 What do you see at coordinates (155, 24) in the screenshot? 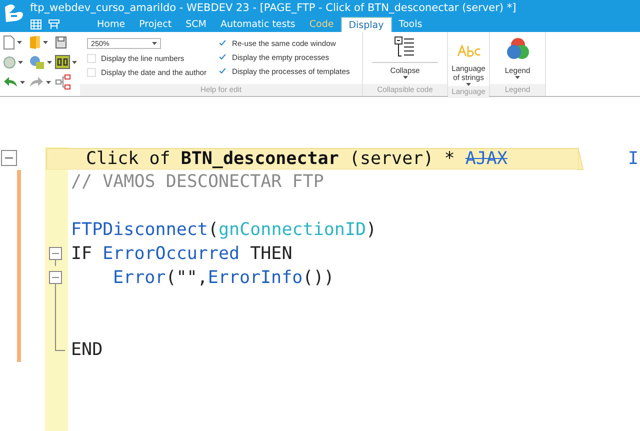
I see `ribbon-tab: Project` at bounding box center [155, 24].